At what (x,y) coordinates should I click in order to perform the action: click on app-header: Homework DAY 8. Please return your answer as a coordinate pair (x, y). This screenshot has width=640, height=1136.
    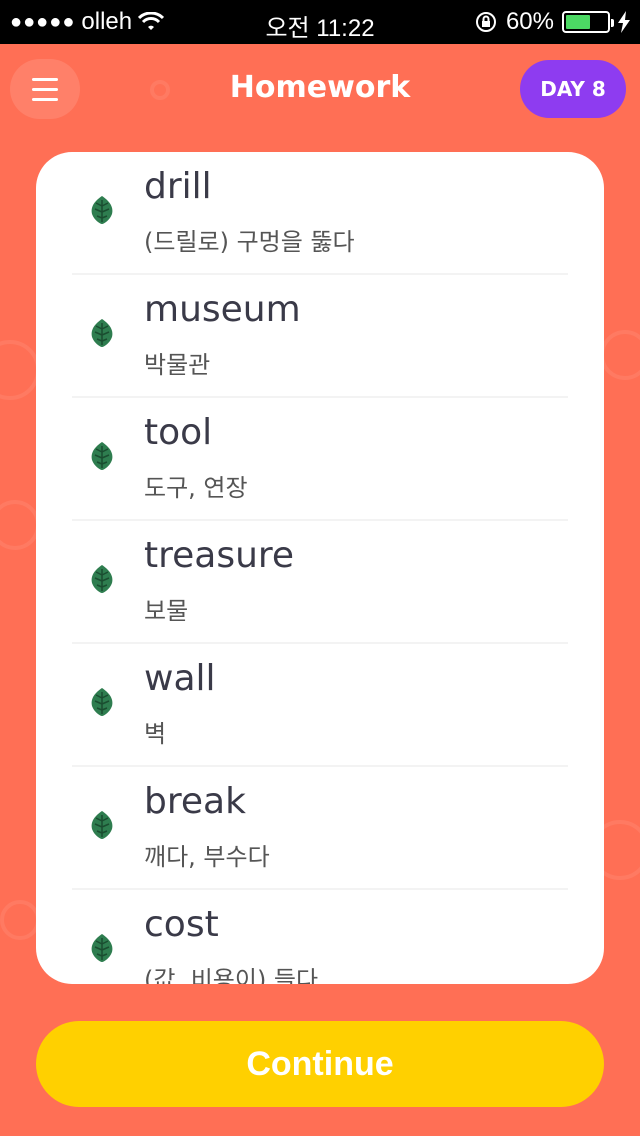
    Looking at the image, I should click on (320, 90).